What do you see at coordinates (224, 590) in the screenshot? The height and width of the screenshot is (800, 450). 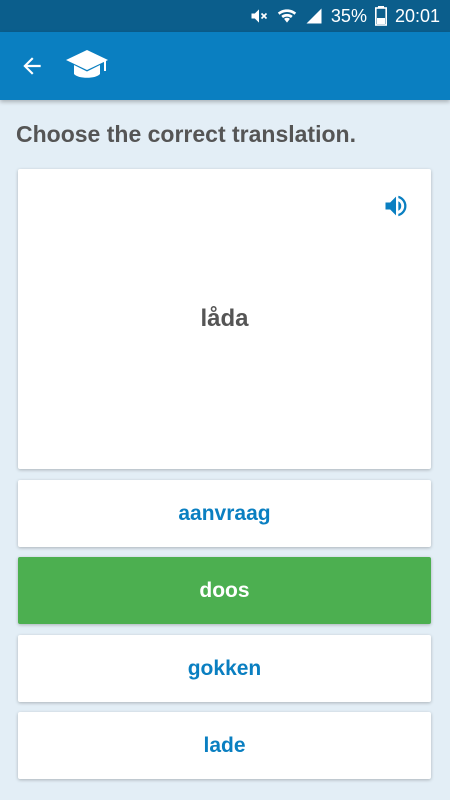 I see `option-doos: doos` at bounding box center [224, 590].